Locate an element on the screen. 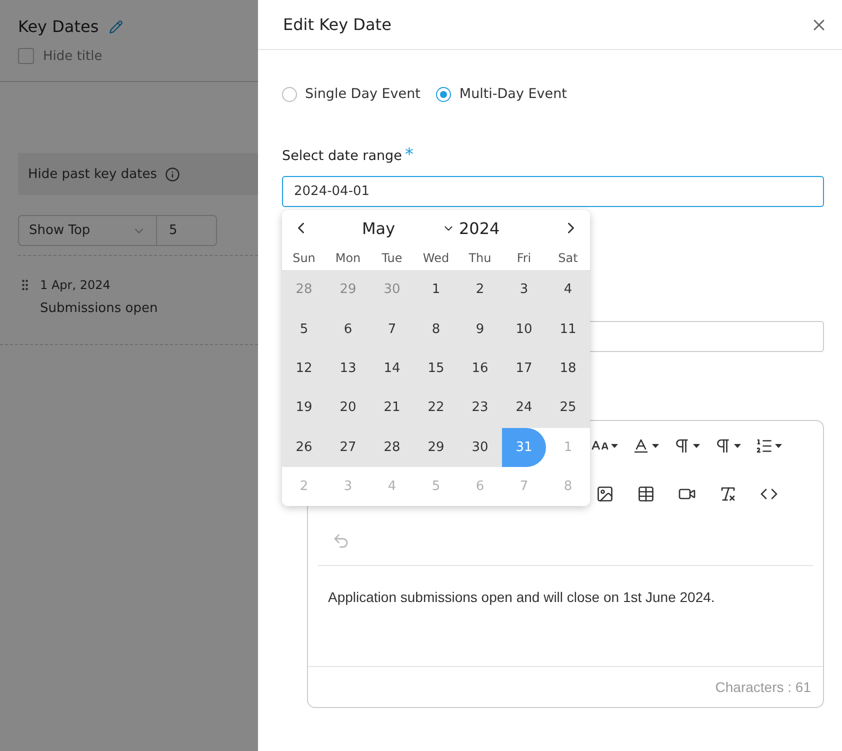 The width and height of the screenshot is (842, 751). calendar-day: 14 is located at coordinates (392, 368).